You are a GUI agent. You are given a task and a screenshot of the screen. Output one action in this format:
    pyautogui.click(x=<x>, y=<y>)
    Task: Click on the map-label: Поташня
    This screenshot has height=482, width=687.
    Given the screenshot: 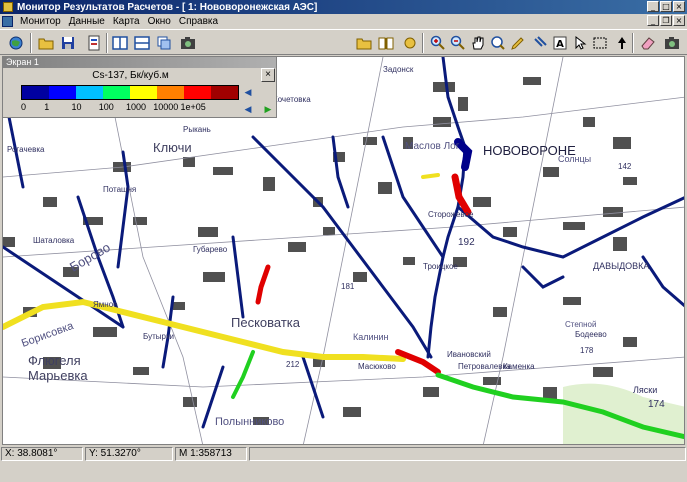 What is the action you would take?
    pyautogui.click(x=119, y=189)
    